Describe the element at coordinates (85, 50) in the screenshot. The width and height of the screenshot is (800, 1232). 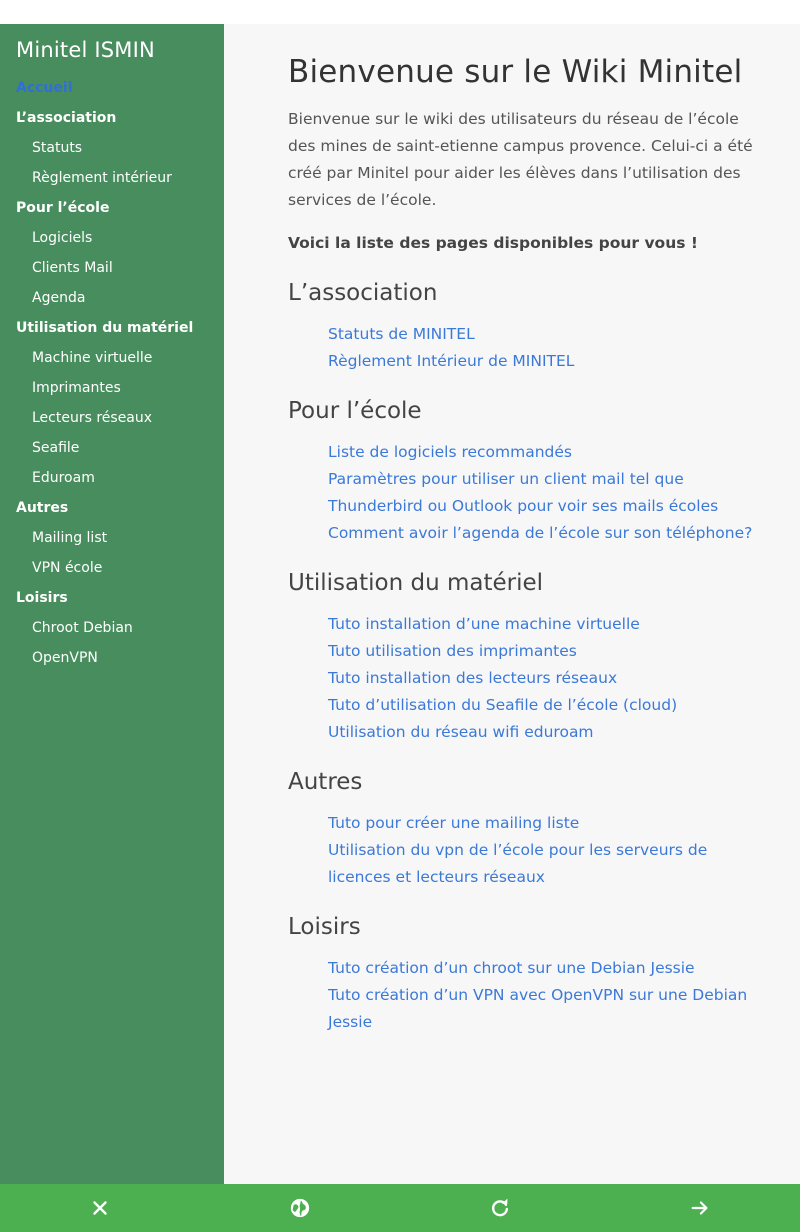
I see `site-title: Minitel ISMIN` at that location.